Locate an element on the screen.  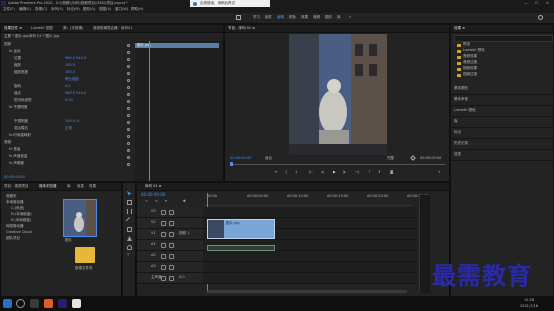
right-panel-section-title: 基本图形 is located at coordinates (461, 88).